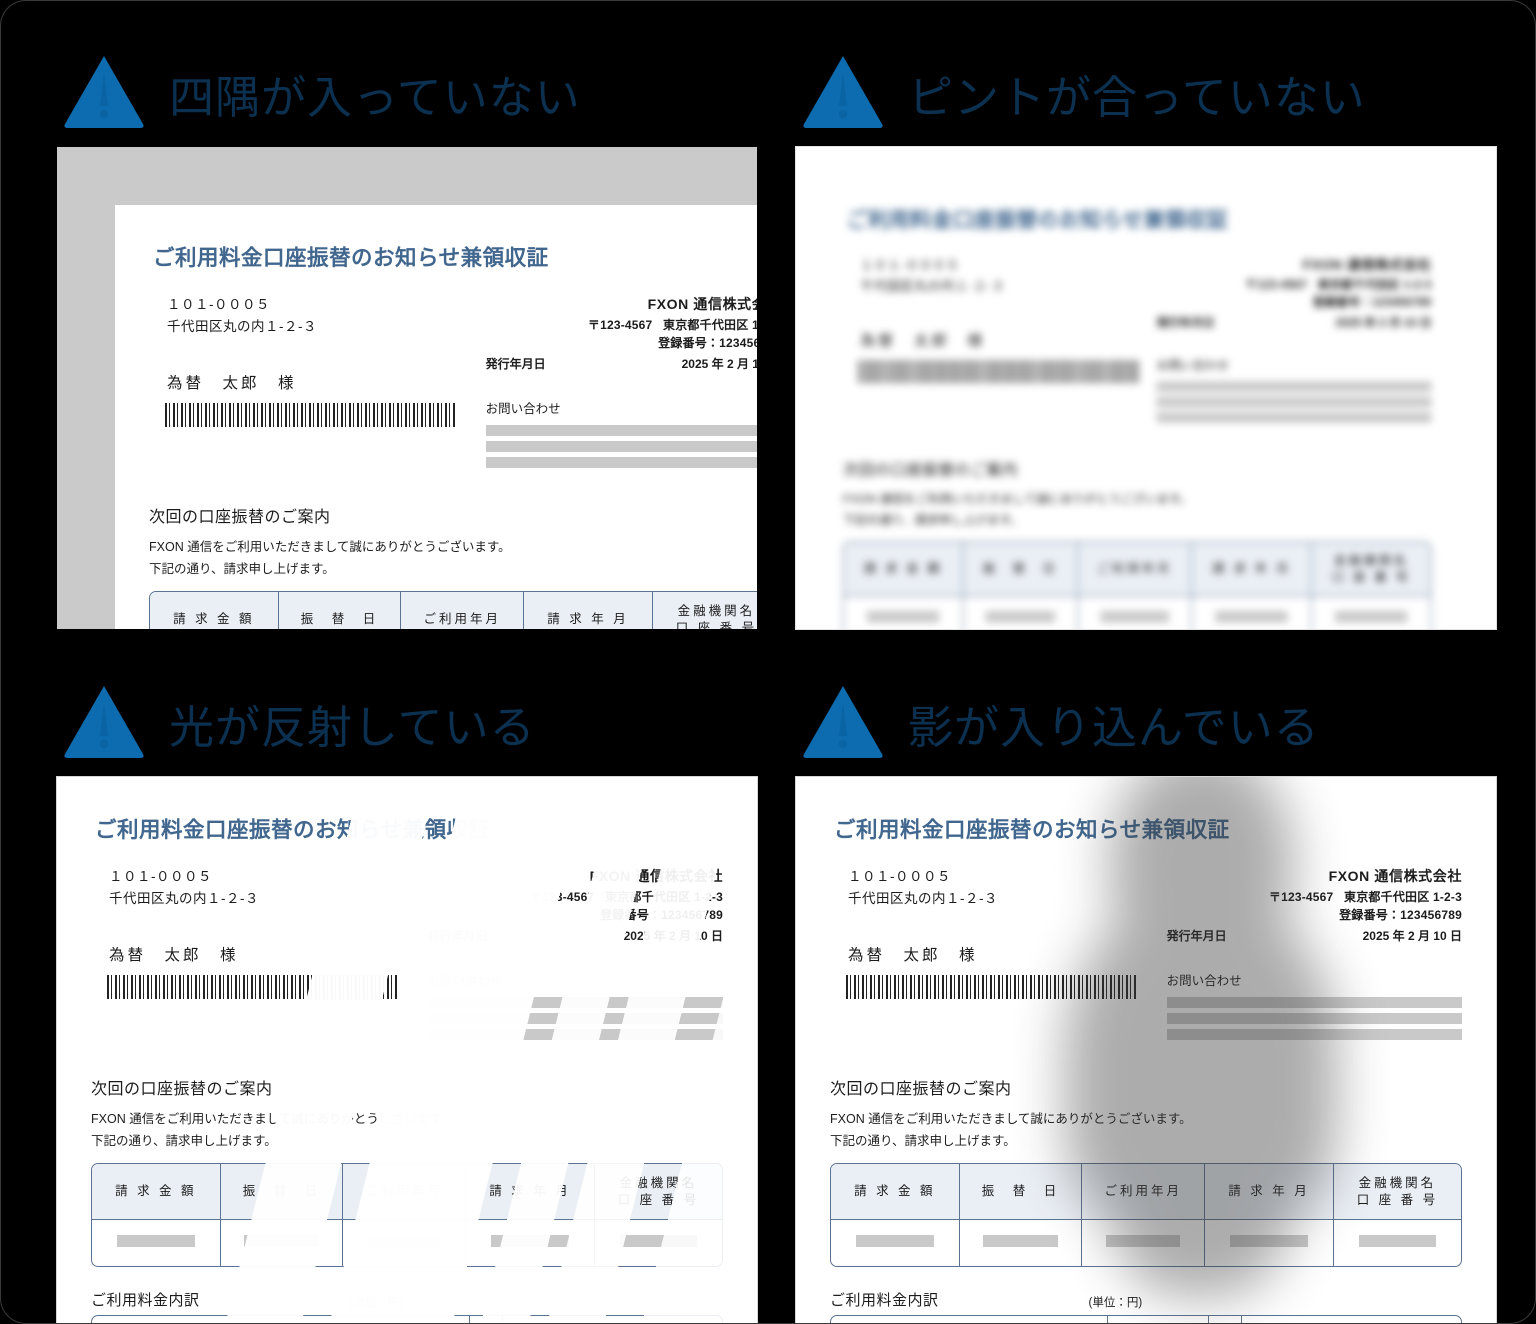 This screenshot has height=1324, width=1536. Describe the element at coordinates (1137, 97) in the screenshot. I see `tip-label: ピントが合っていない` at that location.